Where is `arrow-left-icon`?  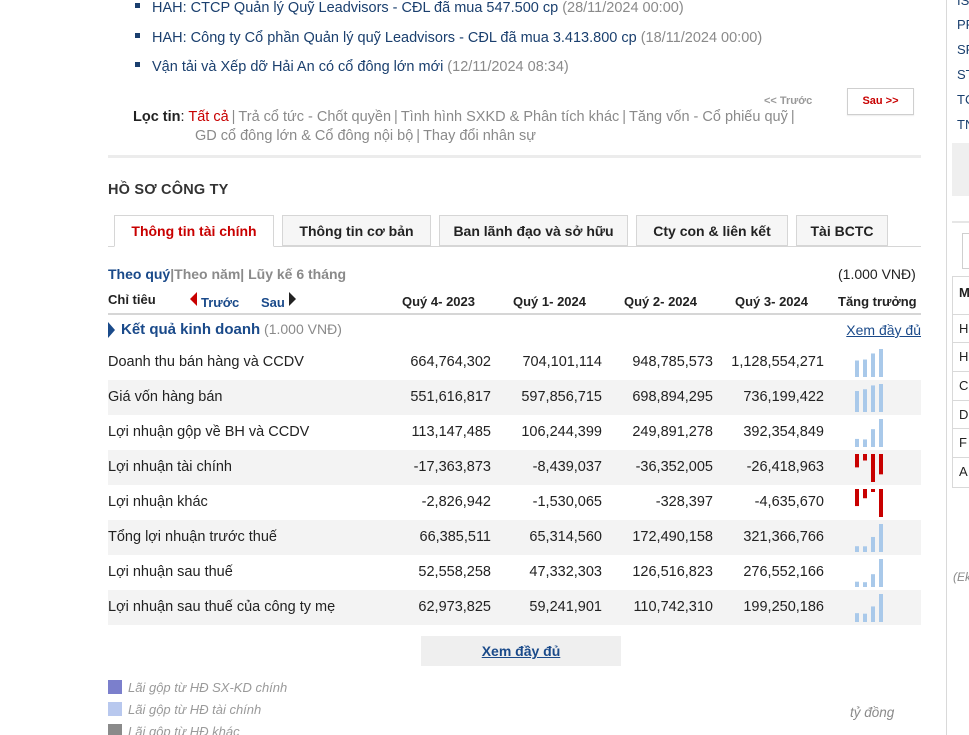
arrow-left-icon is located at coordinates (193, 299).